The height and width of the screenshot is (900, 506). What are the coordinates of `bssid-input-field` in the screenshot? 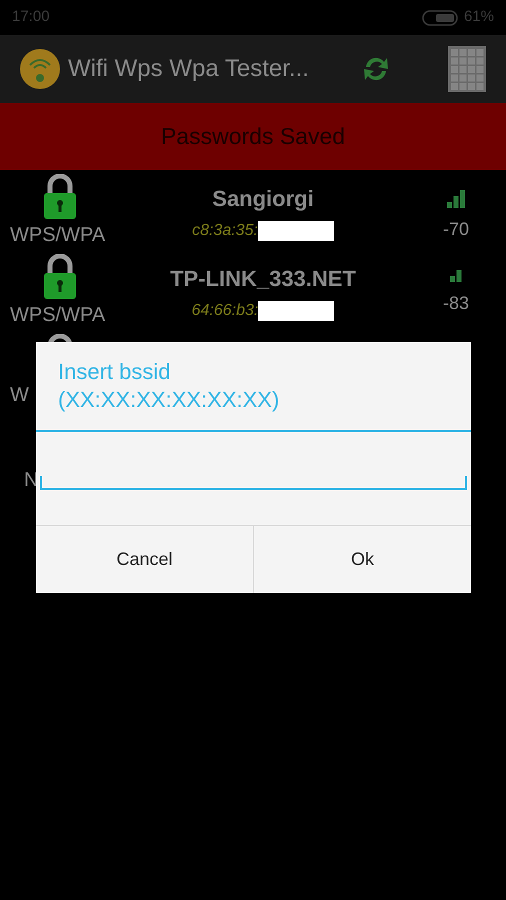 It's located at (253, 483).